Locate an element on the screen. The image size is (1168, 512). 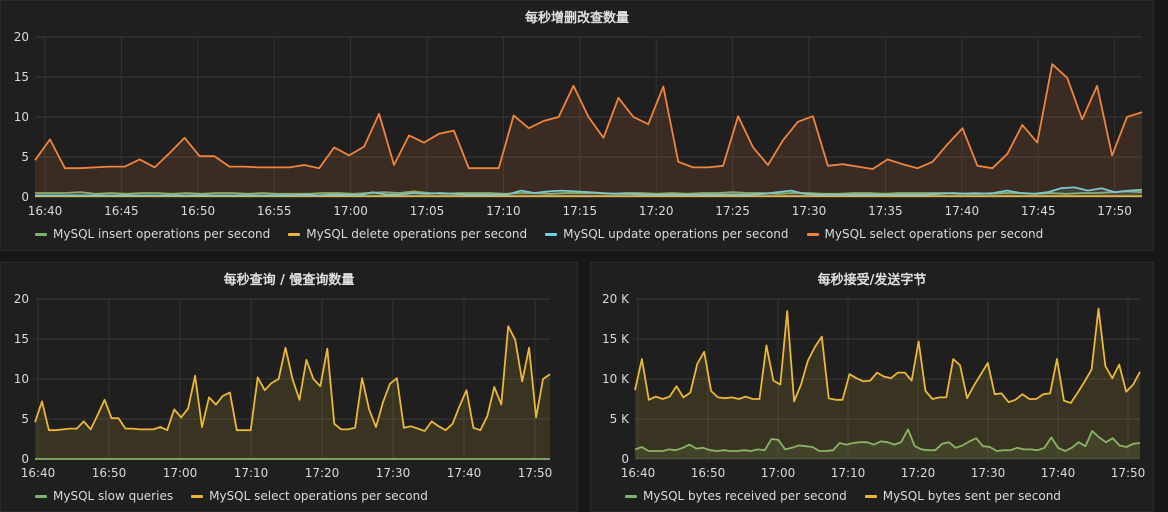
legend-item: MySQL update operations per second is located at coordinates (667, 234).